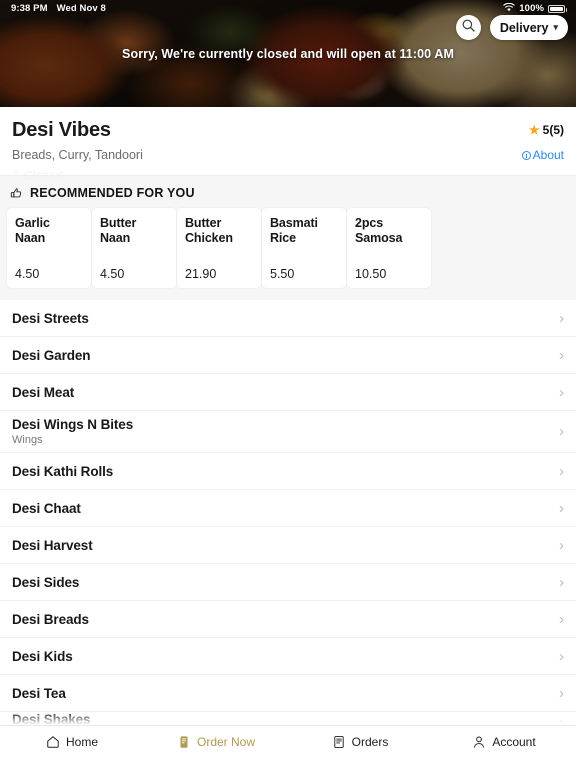 This screenshot has height=768, width=576. Describe the element at coordinates (32, 230) in the screenshot. I see `recommended-item-name: Garlic Naan` at that location.